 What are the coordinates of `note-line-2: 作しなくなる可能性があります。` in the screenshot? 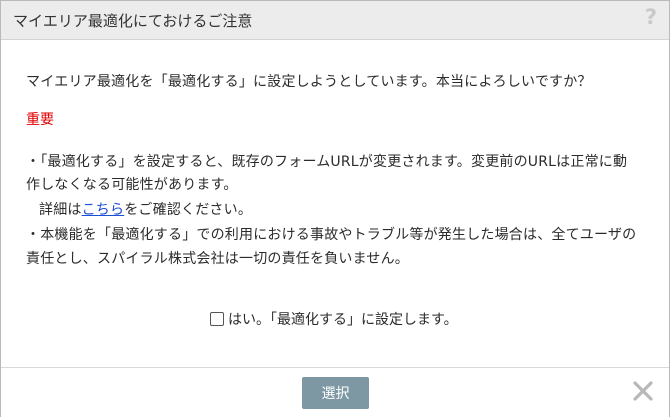 It's located at (132, 185).